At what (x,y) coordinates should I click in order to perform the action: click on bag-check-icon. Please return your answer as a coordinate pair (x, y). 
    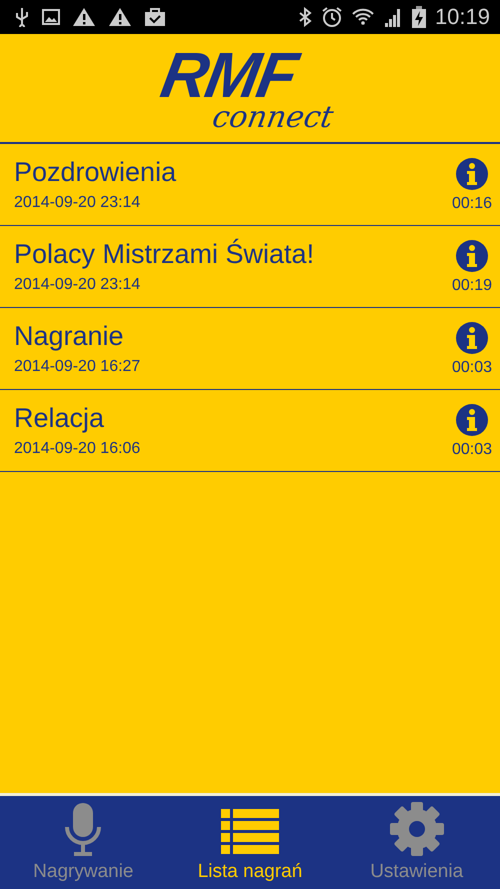
    Looking at the image, I should click on (155, 17).